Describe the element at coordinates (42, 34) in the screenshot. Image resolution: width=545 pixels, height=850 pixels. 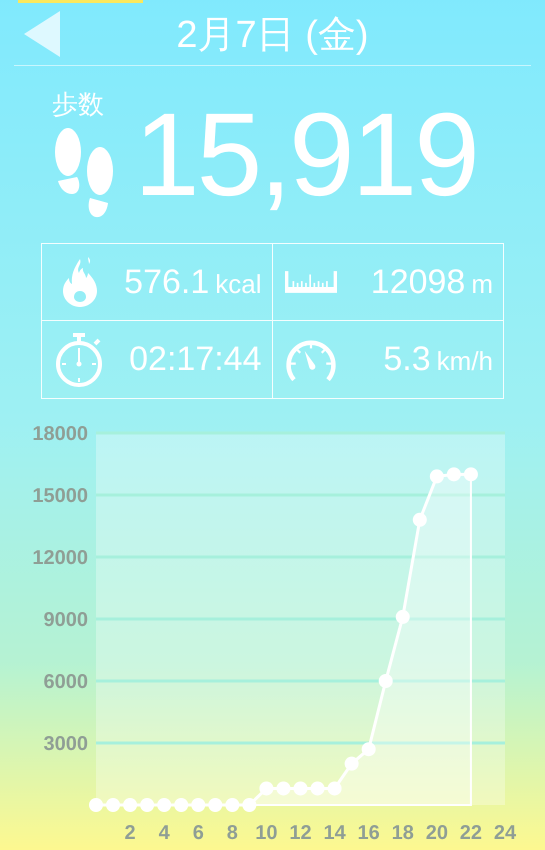
I see `back-icon` at that location.